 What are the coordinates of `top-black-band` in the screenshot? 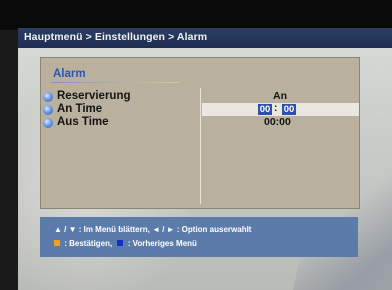 It's located at (196, 15).